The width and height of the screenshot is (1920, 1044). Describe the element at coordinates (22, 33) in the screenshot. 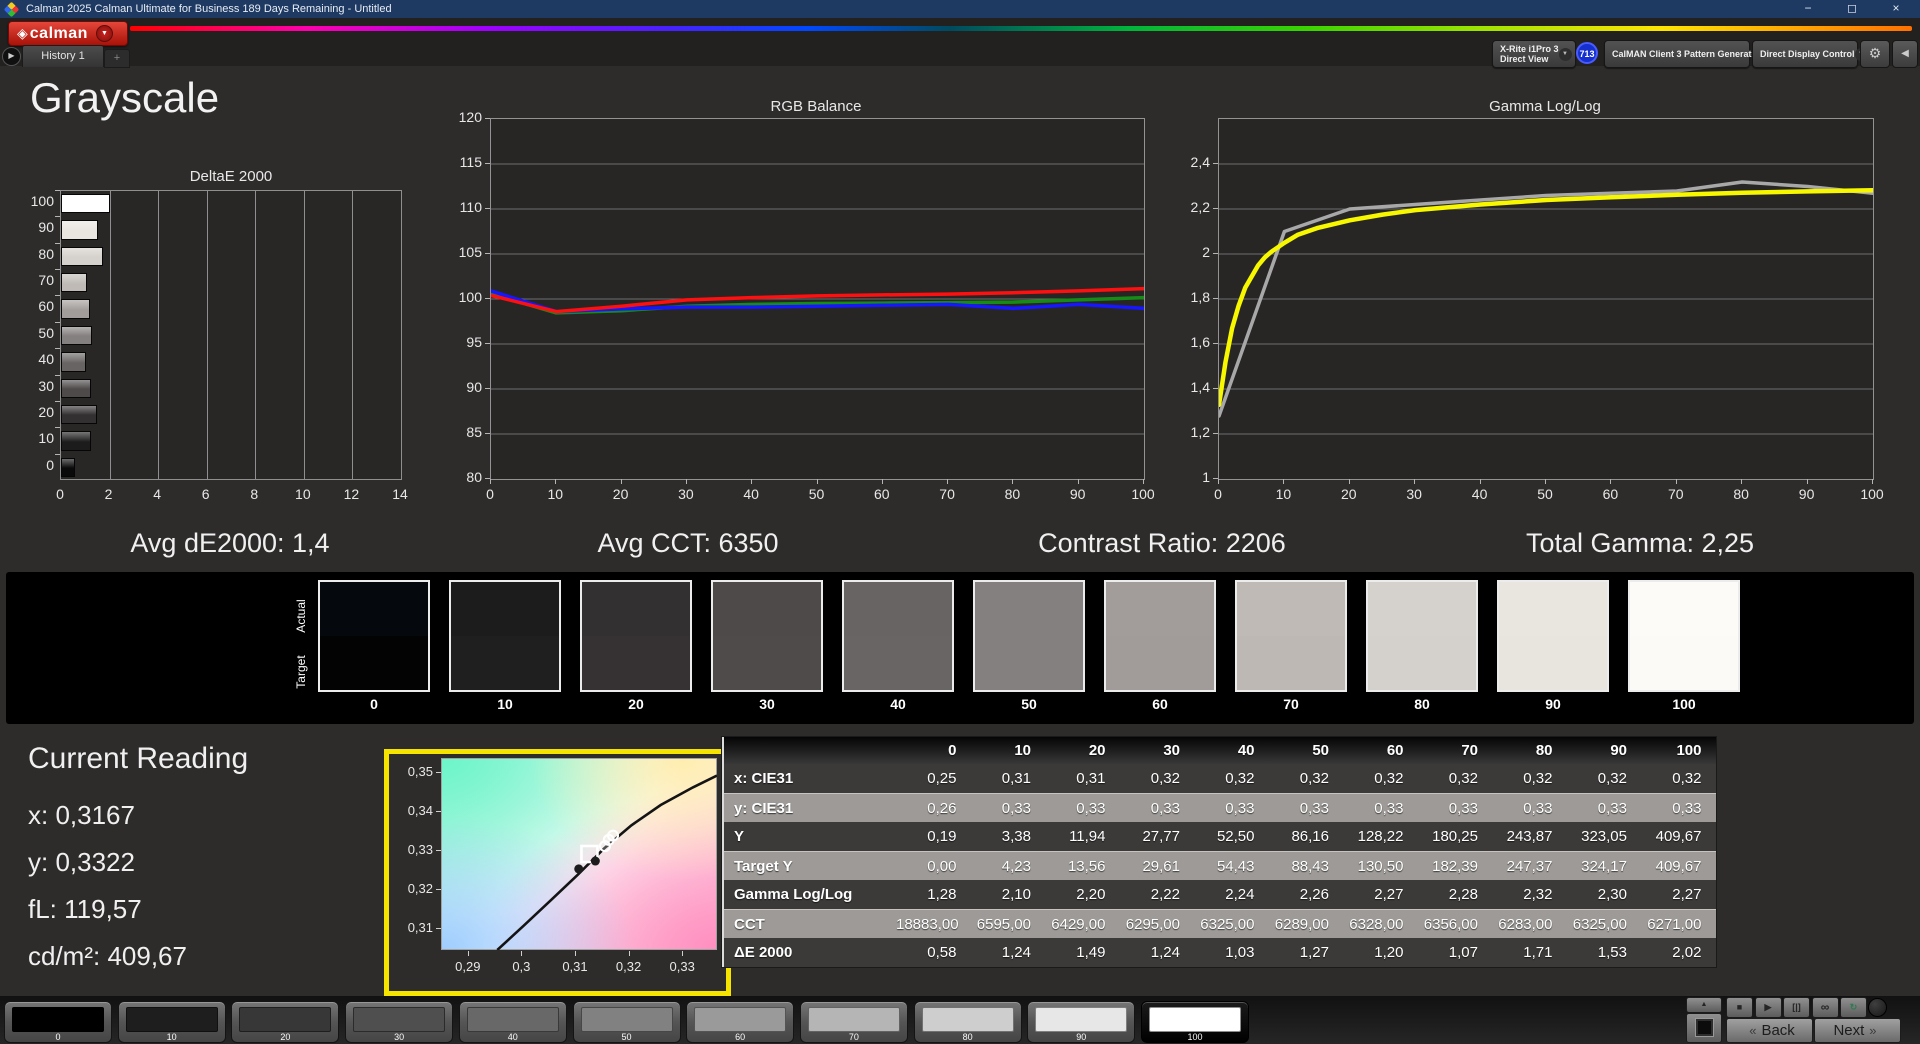

I see `calman-logo-icon: ◈` at that location.